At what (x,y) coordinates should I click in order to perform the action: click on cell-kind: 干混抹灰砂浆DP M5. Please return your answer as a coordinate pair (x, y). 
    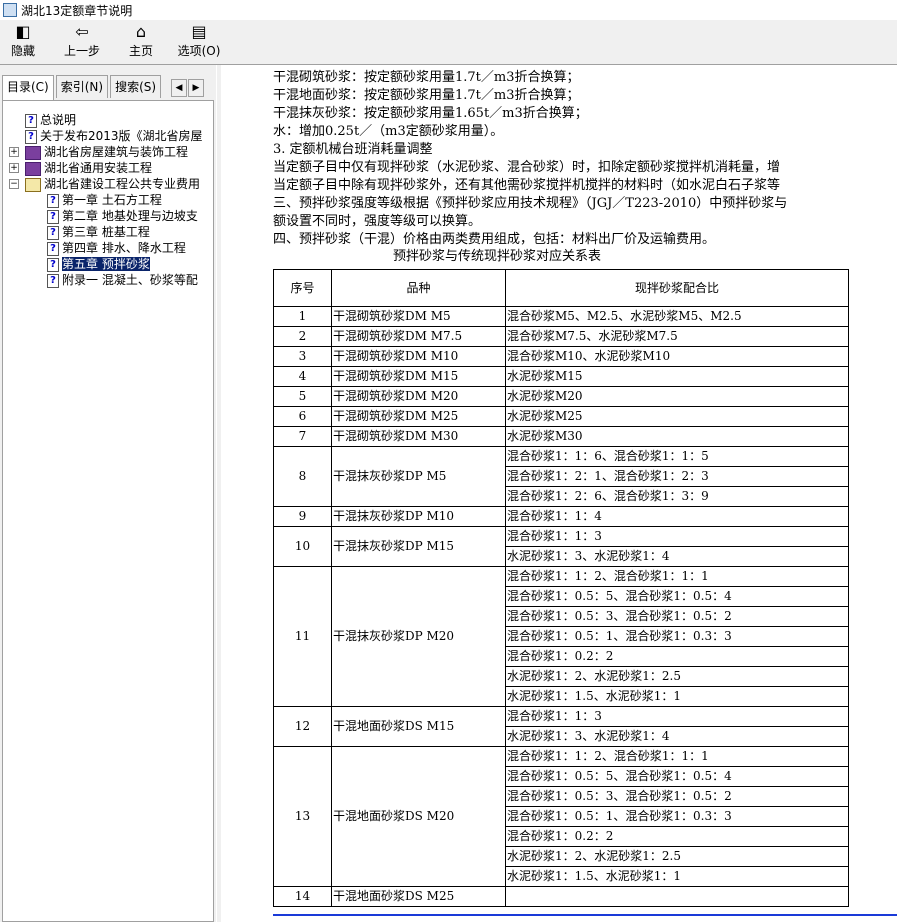
    Looking at the image, I should click on (418, 476).